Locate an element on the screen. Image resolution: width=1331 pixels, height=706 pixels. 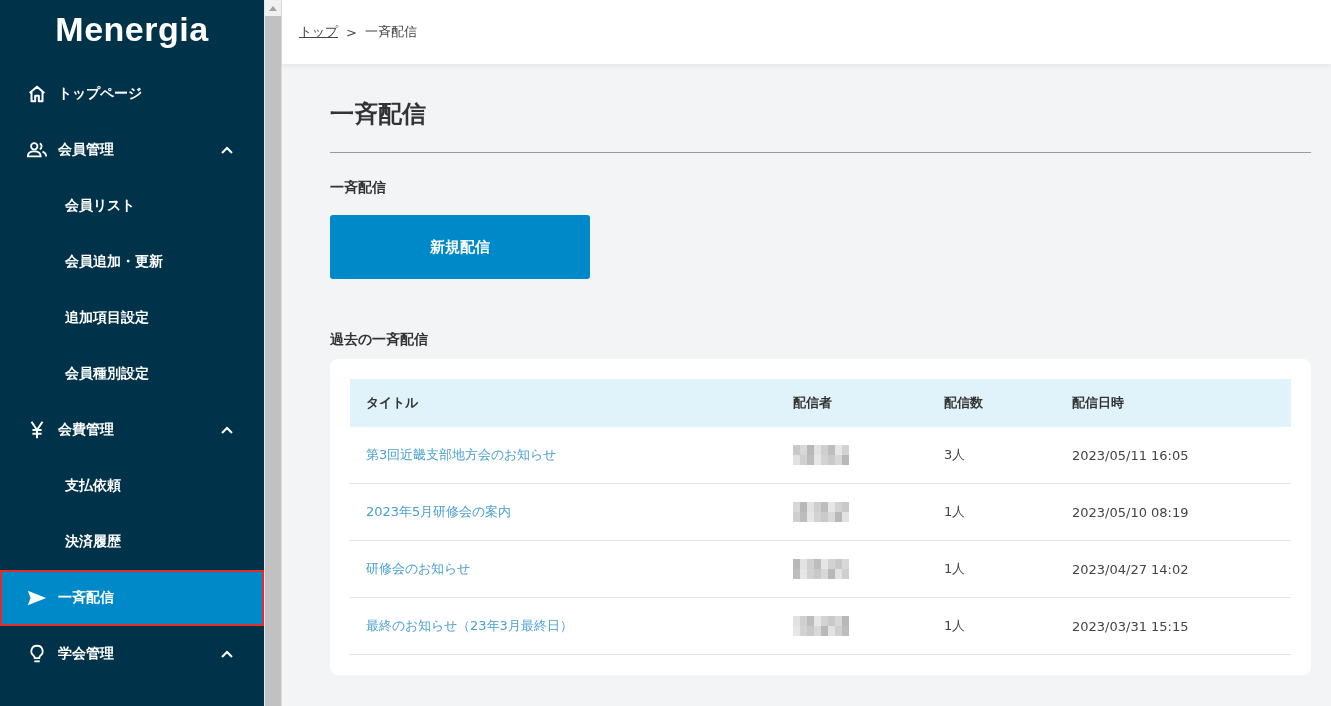
table-cell: 2023/04/27 14:02 is located at coordinates (1181, 569).